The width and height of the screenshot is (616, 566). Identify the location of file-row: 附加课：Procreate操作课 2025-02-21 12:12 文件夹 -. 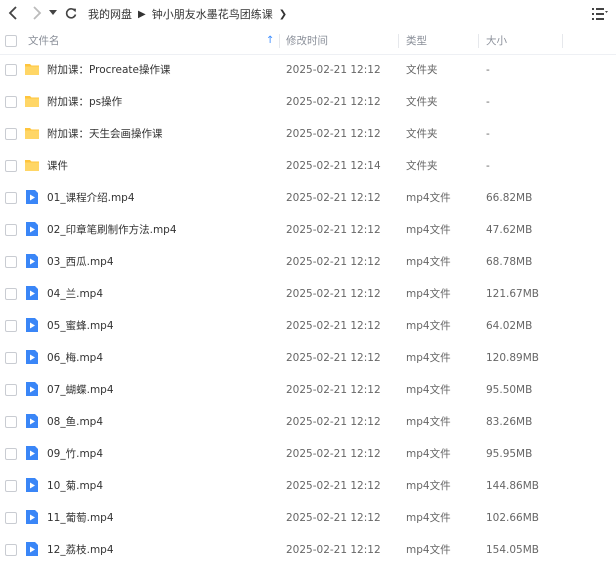
(308, 70).